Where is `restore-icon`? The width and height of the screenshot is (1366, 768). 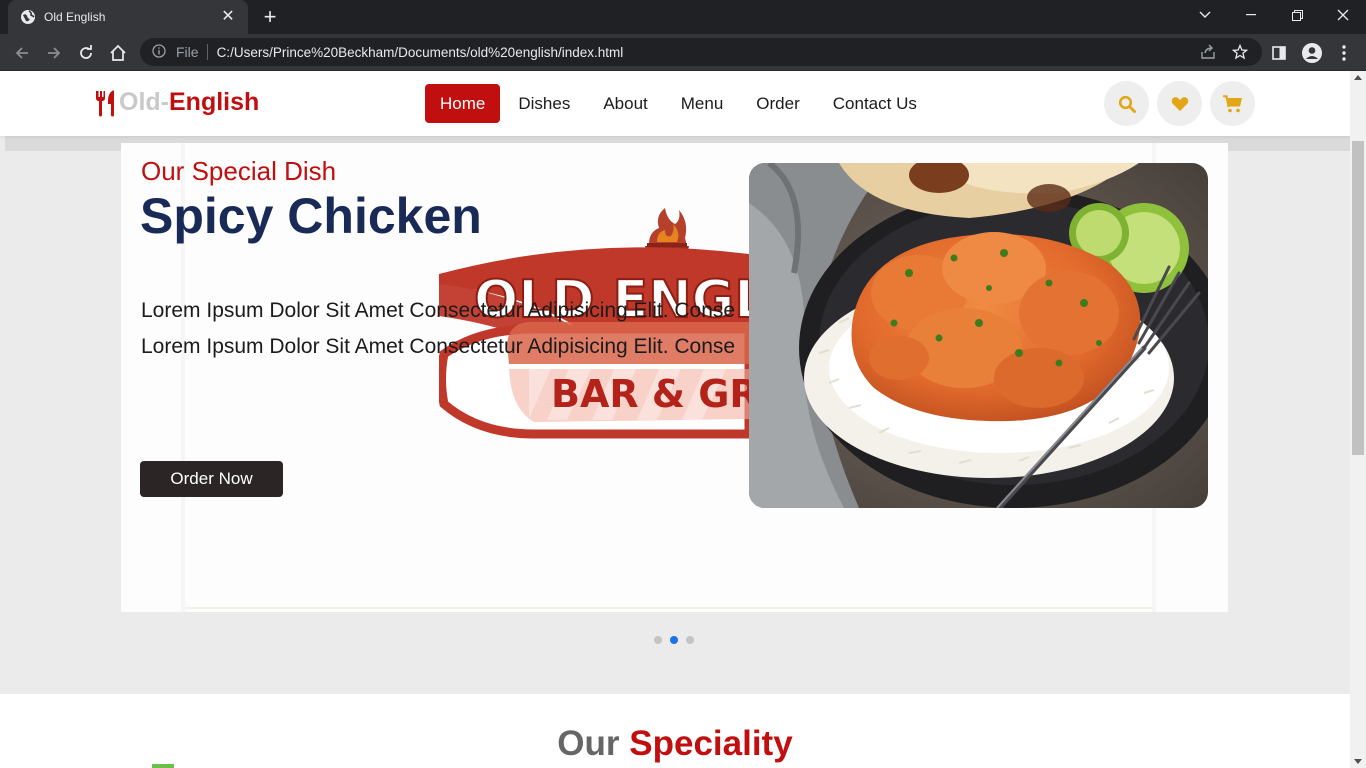
restore-icon is located at coordinates (1297, 15).